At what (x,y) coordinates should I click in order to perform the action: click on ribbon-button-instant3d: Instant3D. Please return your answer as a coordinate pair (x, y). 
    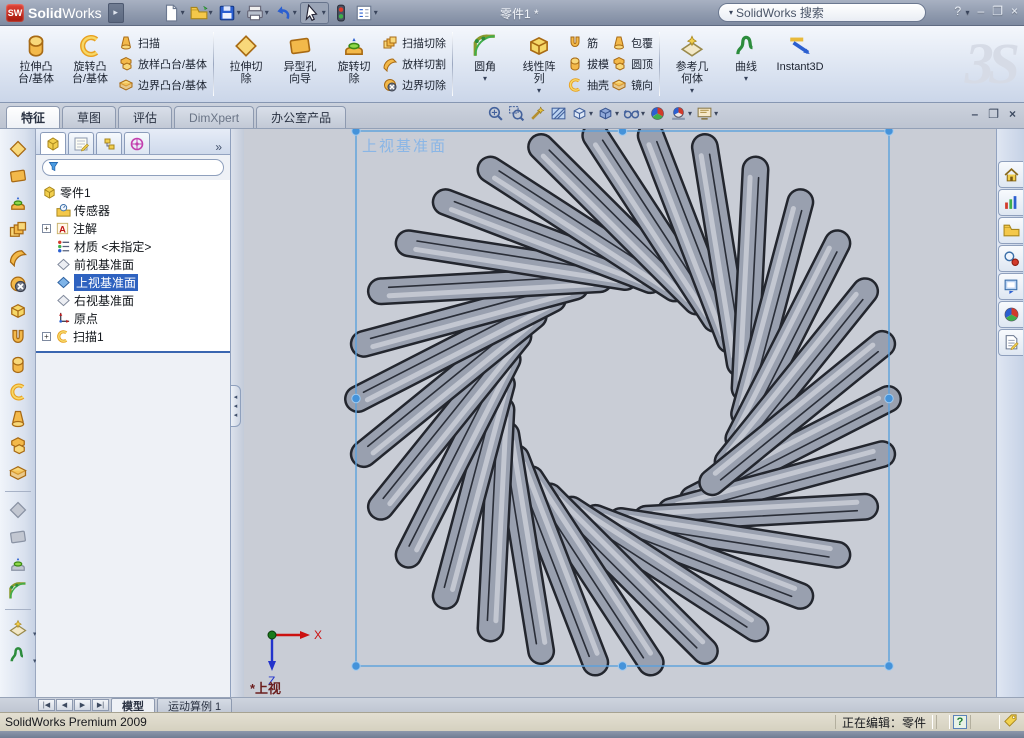
    Looking at the image, I should click on (800, 64).